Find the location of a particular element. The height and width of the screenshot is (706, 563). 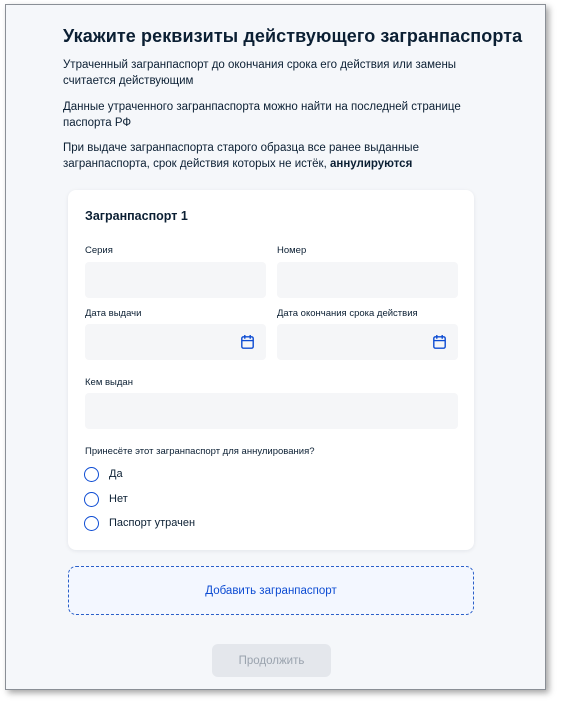

radio-label: Да is located at coordinates (116, 474).